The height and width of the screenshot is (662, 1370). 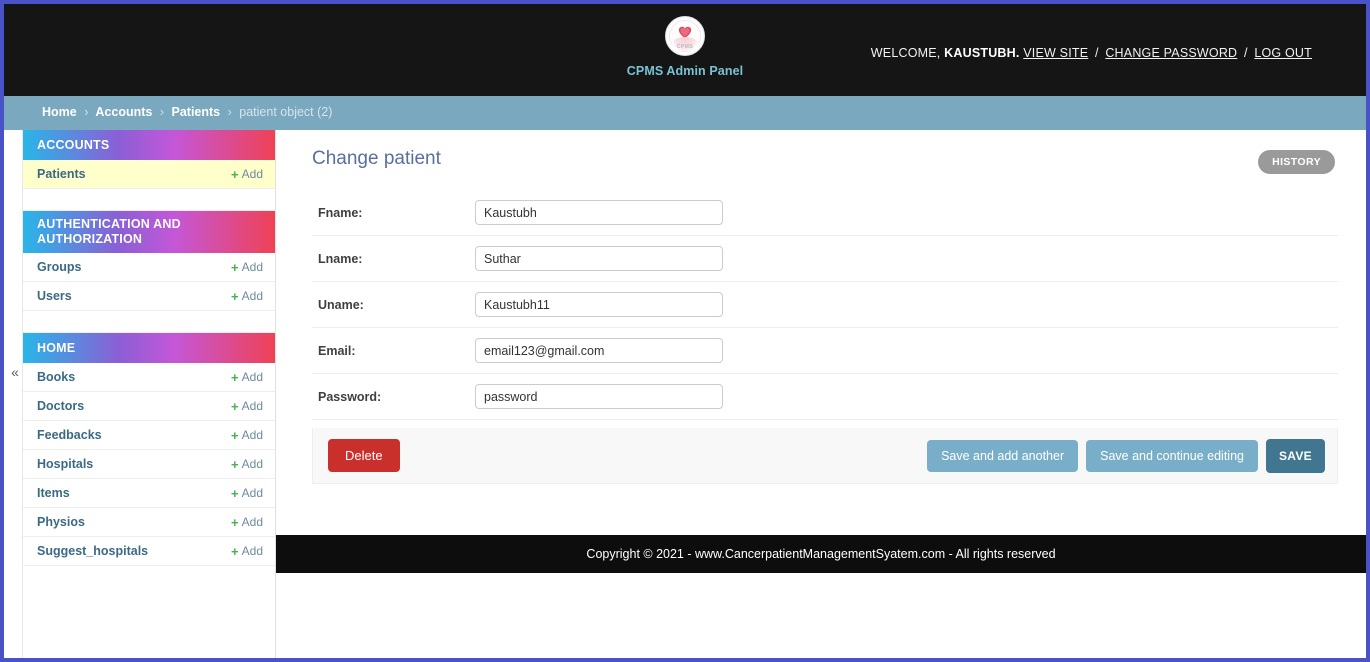 I want to click on save-and-add-another-button: Save and add another, so click(x=1003, y=455).